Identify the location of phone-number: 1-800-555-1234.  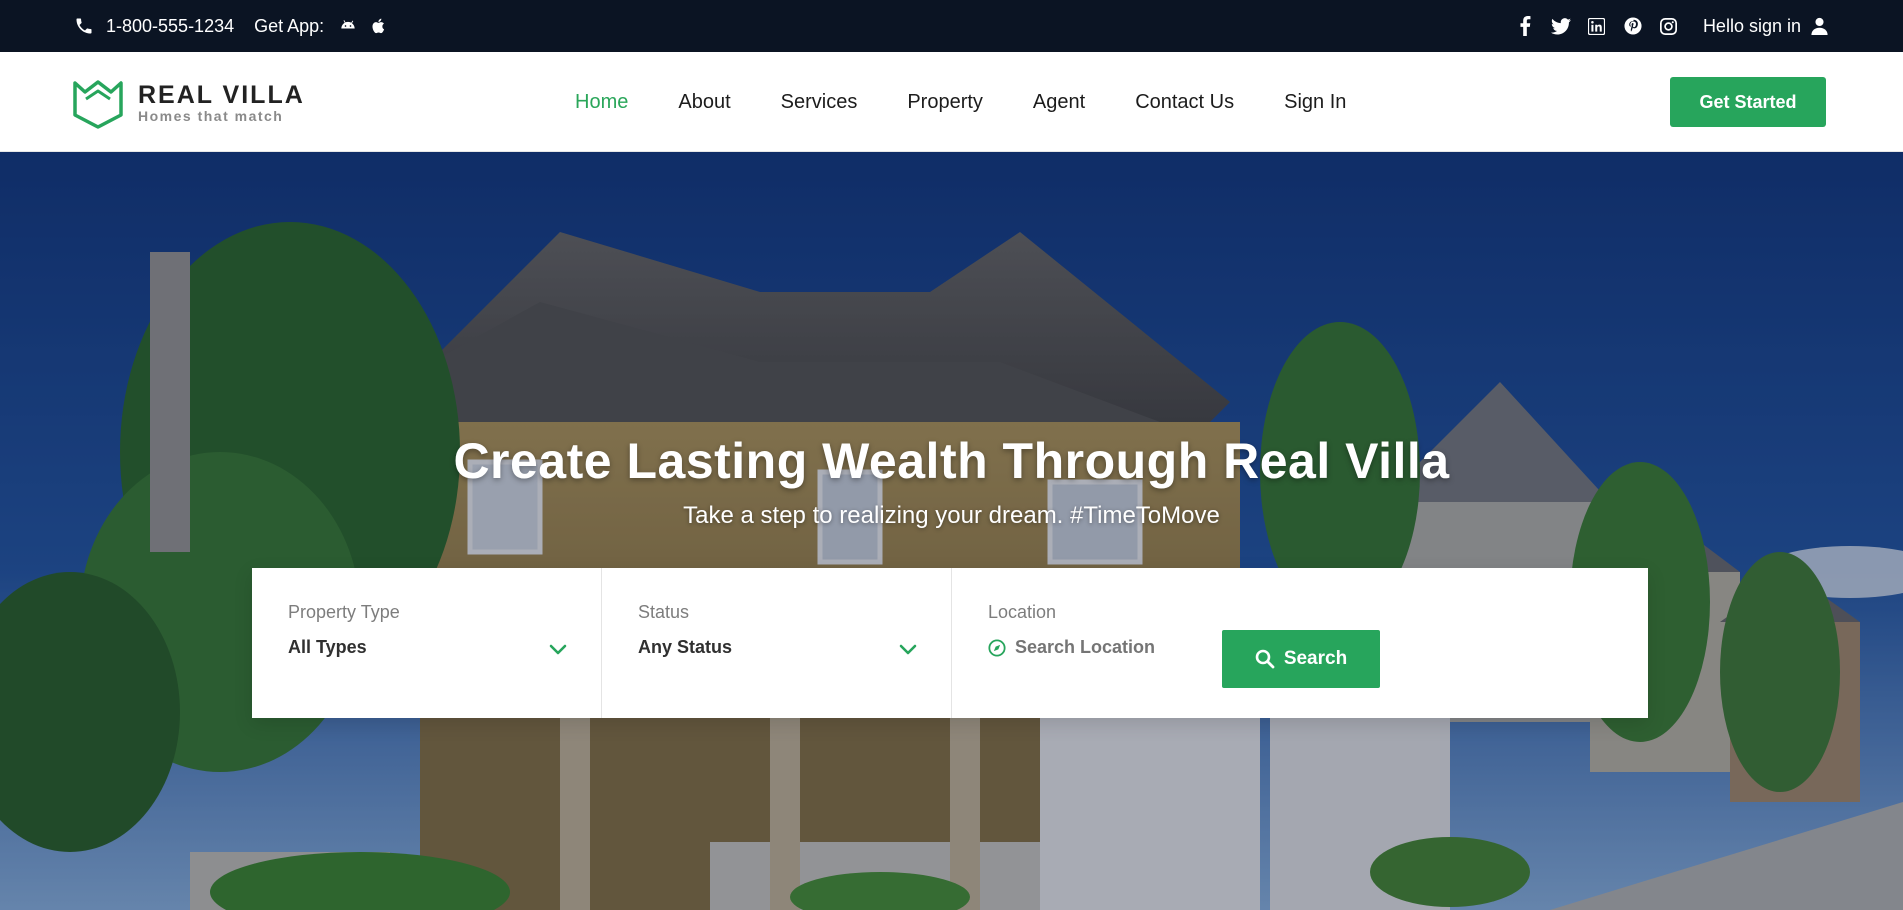
(170, 26).